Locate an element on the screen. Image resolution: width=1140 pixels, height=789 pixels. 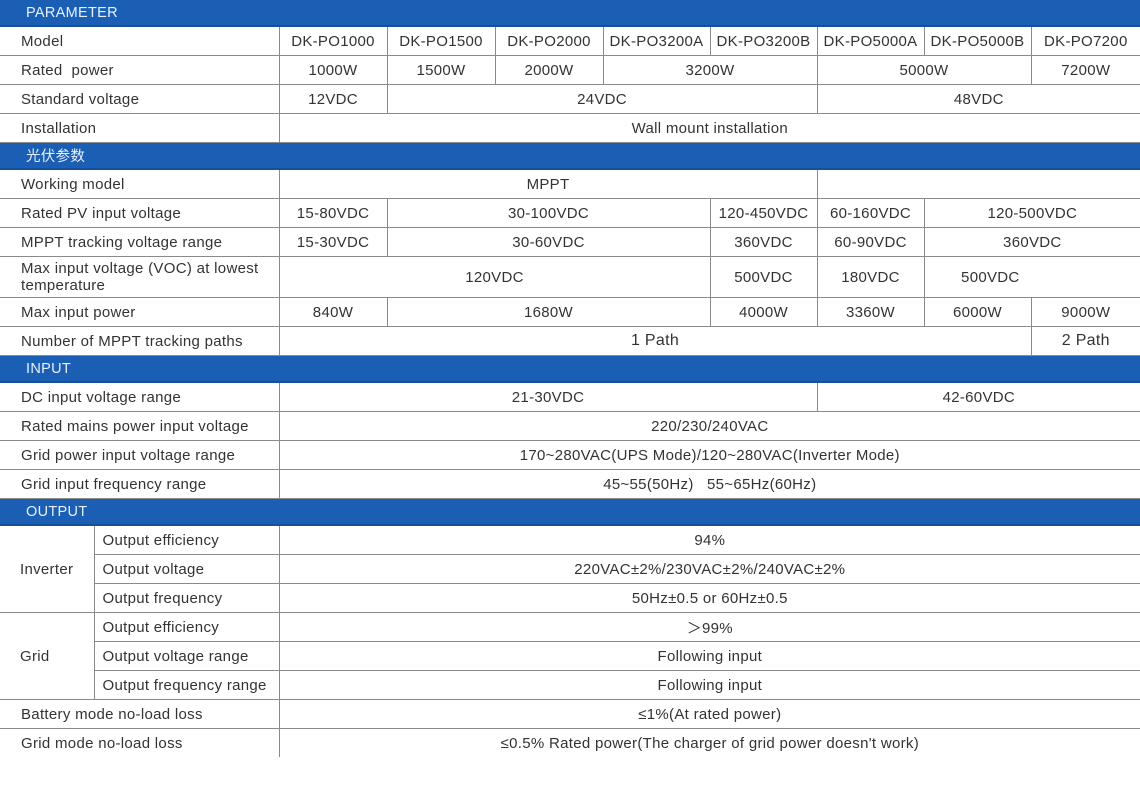
value-cell: 9000W is located at coordinates (1085, 312).